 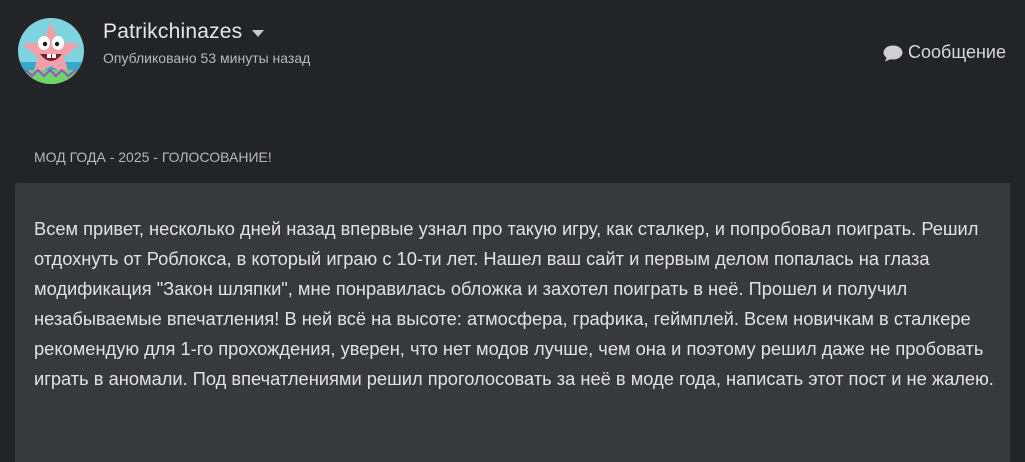 I want to click on message-button-label: Сообщение, so click(x=957, y=52).